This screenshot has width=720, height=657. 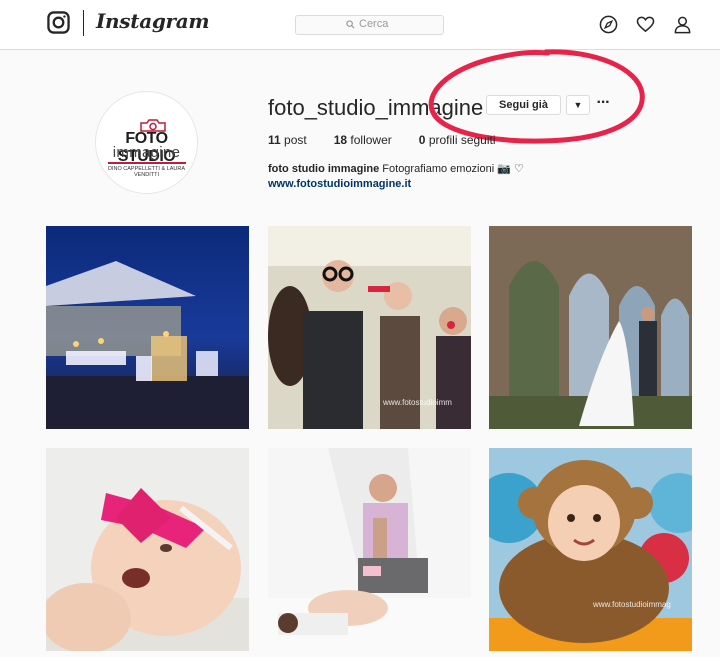 What do you see at coordinates (146, 172) in the screenshot?
I see `avatar-names: DINO CAPPELLETTI & LAURA VENDITTI` at bounding box center [146, 172].